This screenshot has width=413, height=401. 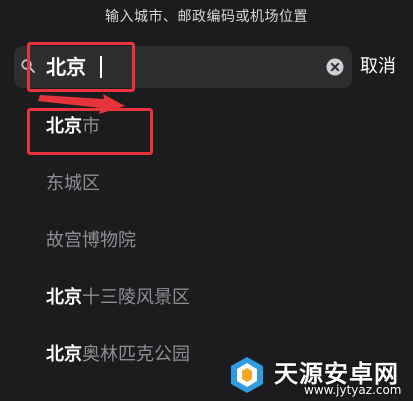 What do you see at coordinates (378, 67) in the screenshot?
I see `cancel-button: 取消` at bounding box center [378, 67].